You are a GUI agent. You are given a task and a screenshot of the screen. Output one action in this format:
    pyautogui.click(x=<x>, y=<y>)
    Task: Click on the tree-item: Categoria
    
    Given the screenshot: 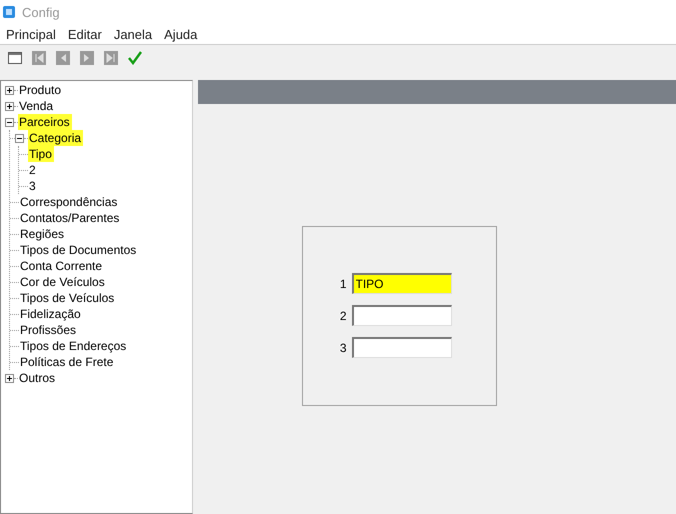 What is the action you would take?
    pyautogui.click(x=56, y=138)
    